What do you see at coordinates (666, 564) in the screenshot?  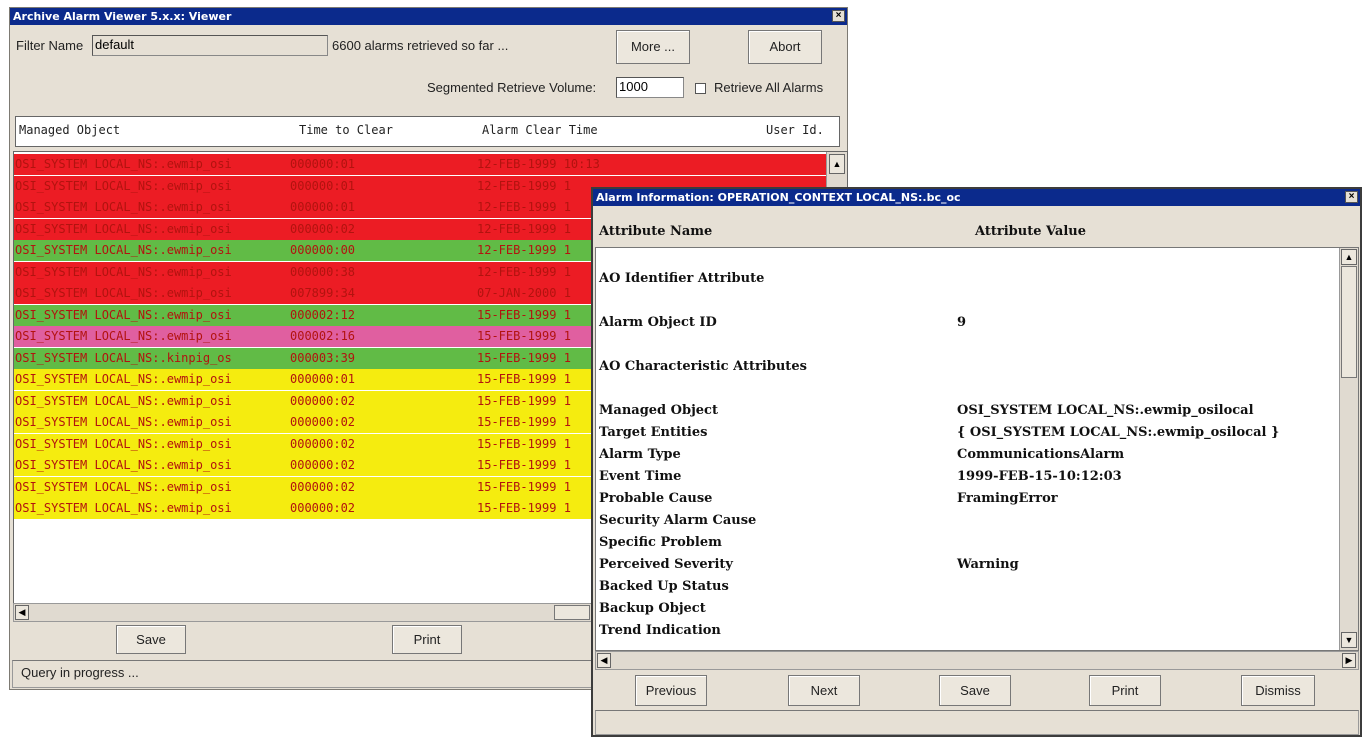 I see `attribute-name: Perceived Severity` at bounding box center [666, 564].